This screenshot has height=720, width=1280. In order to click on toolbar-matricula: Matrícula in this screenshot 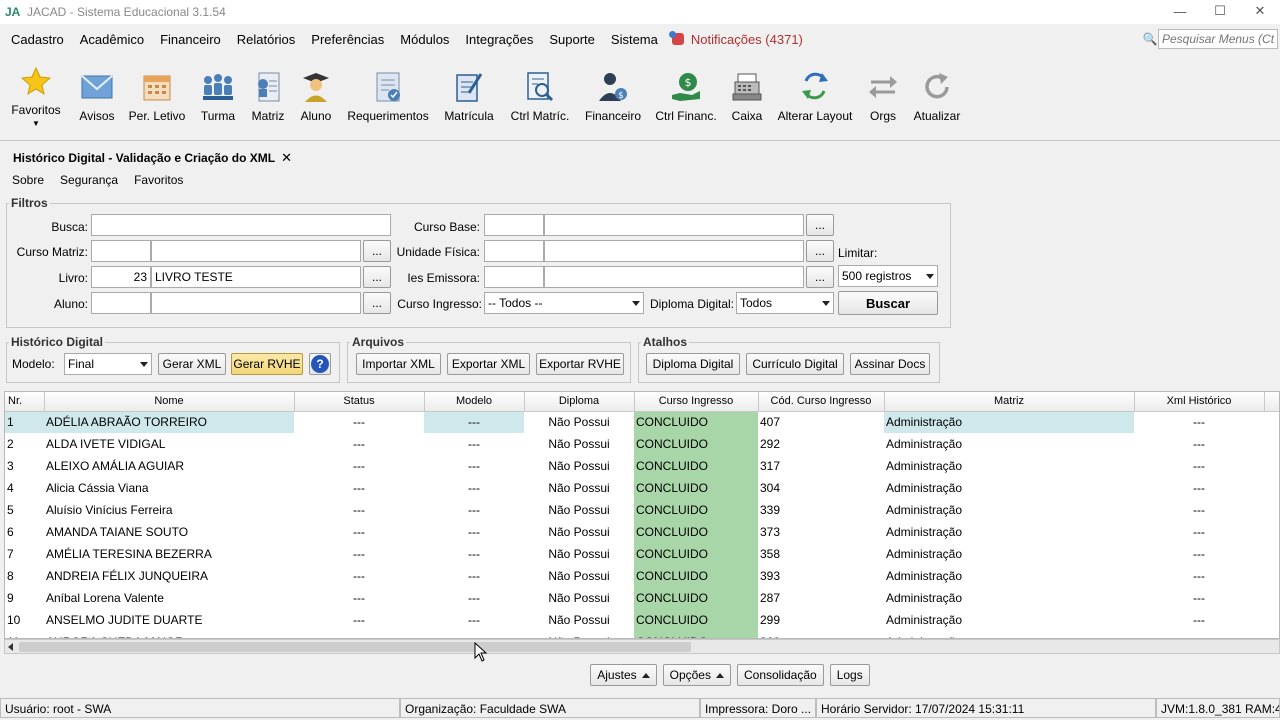, I will do `click(469, 97)`.